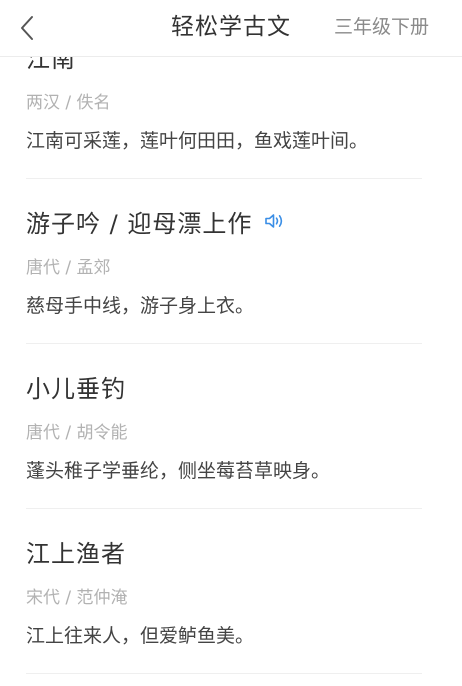 The height and width of the screenshot is (686, 462). I want to click on poem-title-row: 小儿垂钓, so click(76, 386).